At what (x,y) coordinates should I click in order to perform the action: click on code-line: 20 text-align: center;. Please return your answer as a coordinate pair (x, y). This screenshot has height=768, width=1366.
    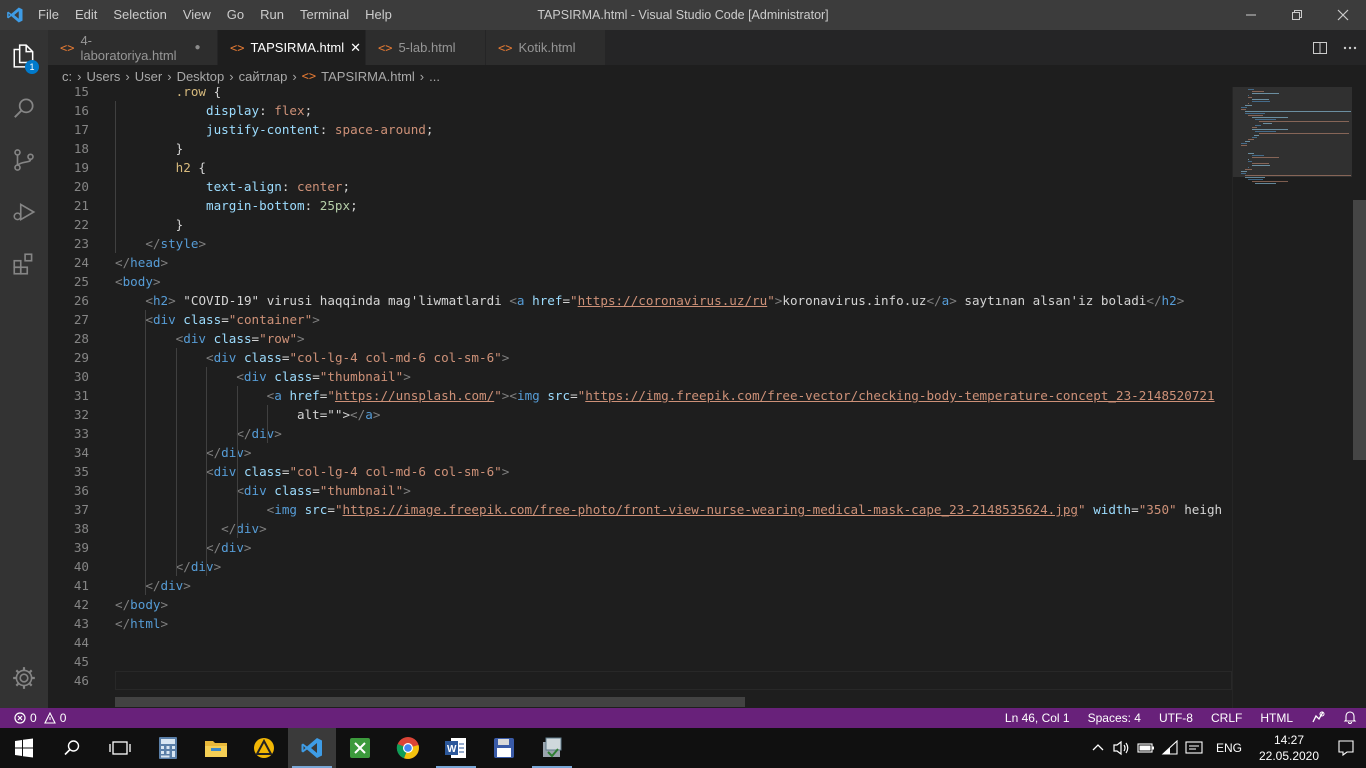
    Looking at the image, I should click on (640, 186).